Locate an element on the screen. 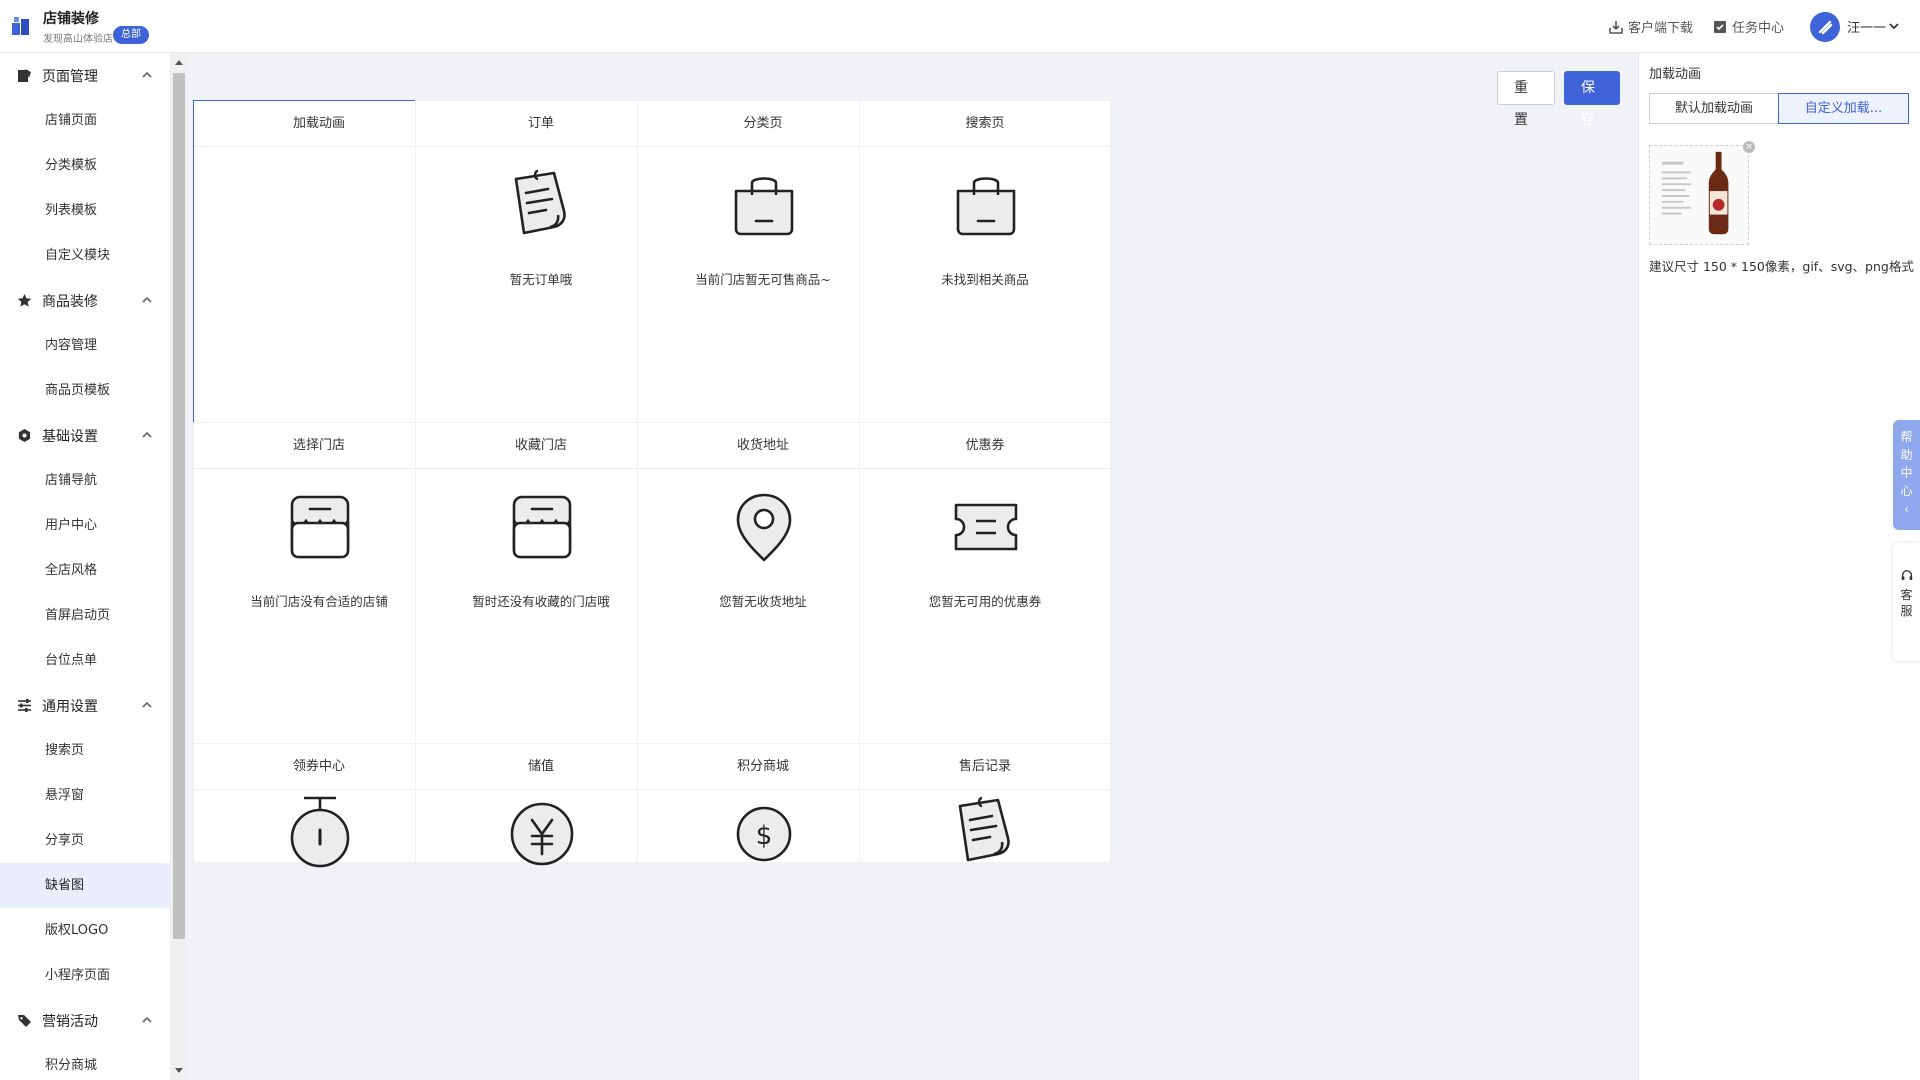 This screenshot has height=1080, width=1920. reset-button: 重置 is located at coordinates (1526, 99).